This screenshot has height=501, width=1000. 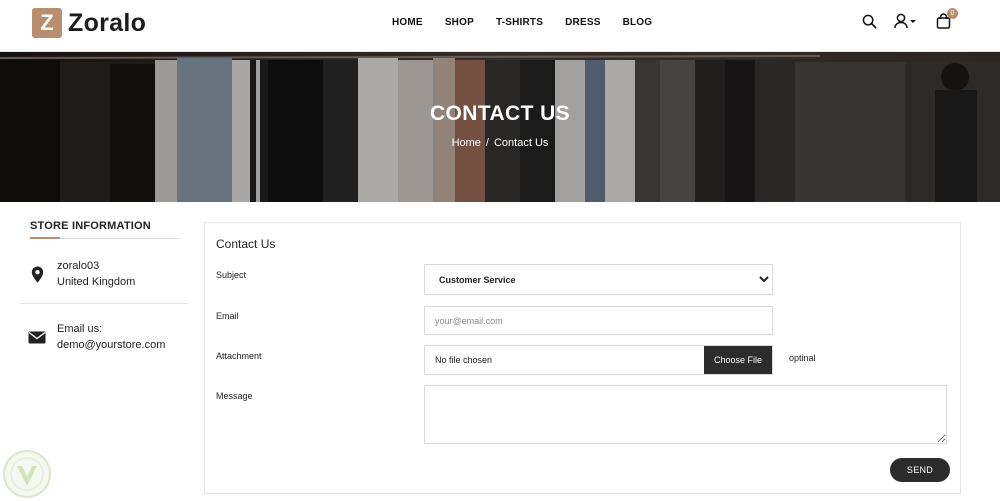 I want to click on envelope-icon, so click(x=37, y=337).